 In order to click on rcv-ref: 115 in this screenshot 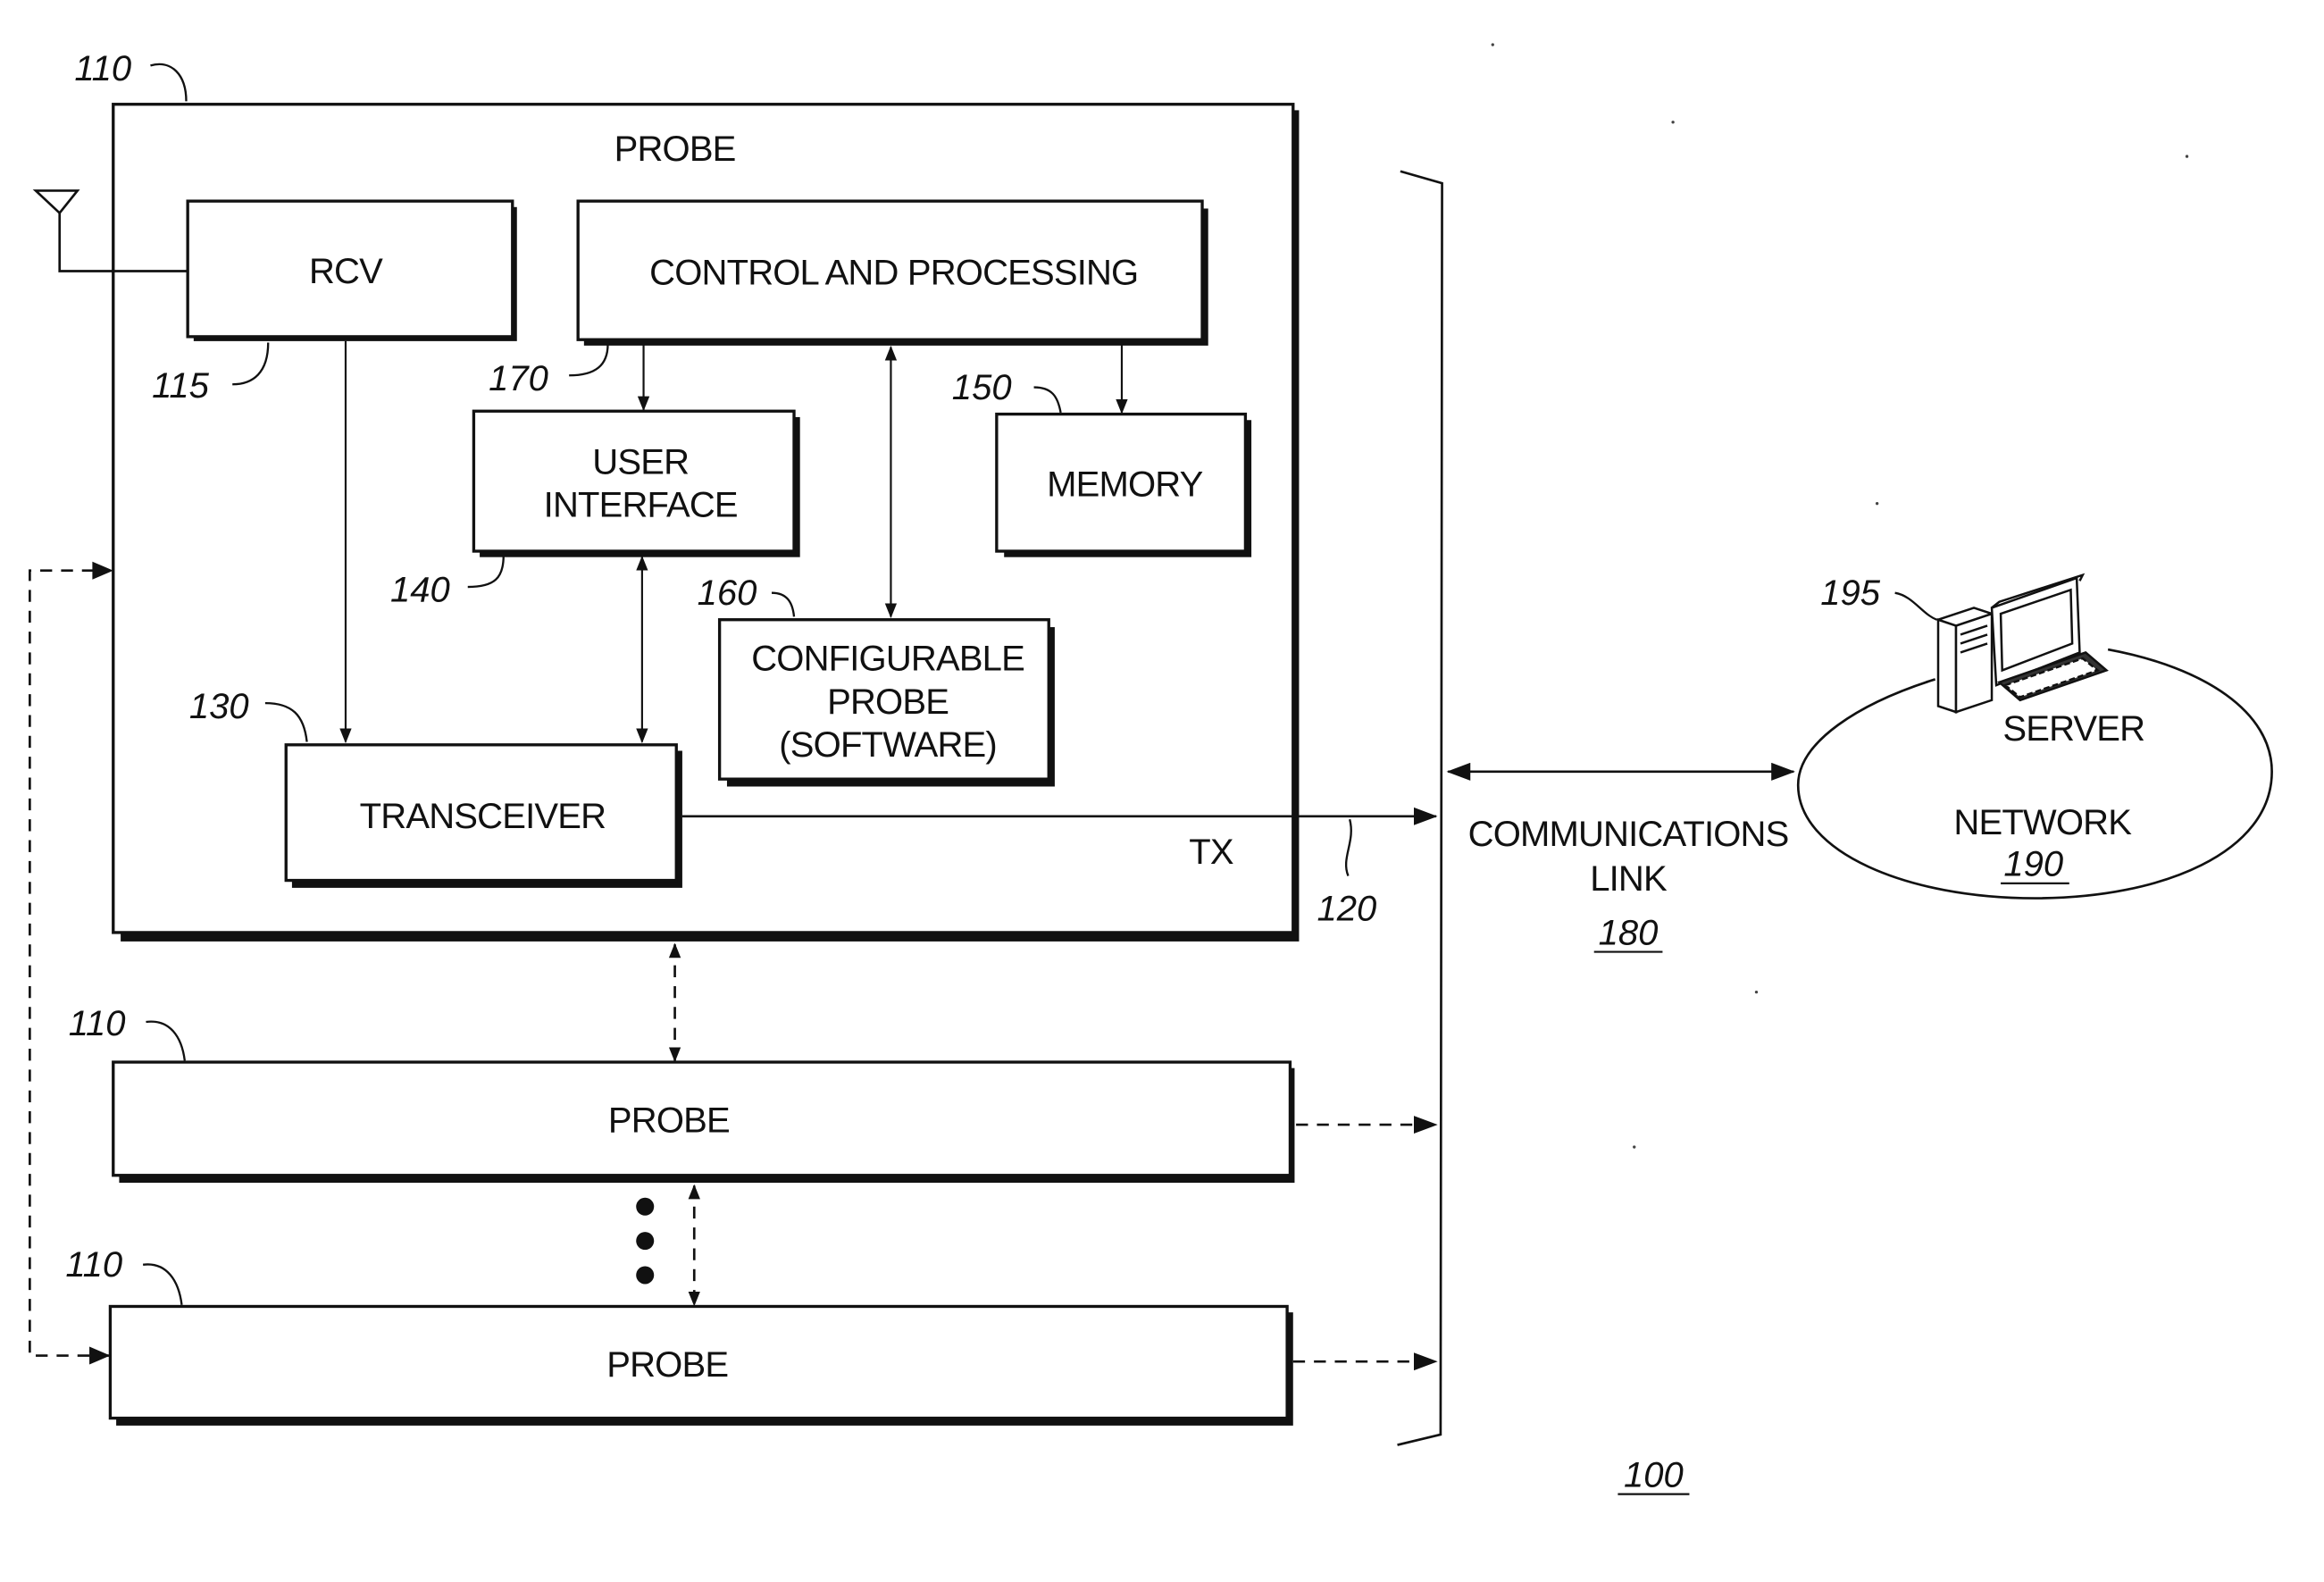, I will do `click(181, 386)`.